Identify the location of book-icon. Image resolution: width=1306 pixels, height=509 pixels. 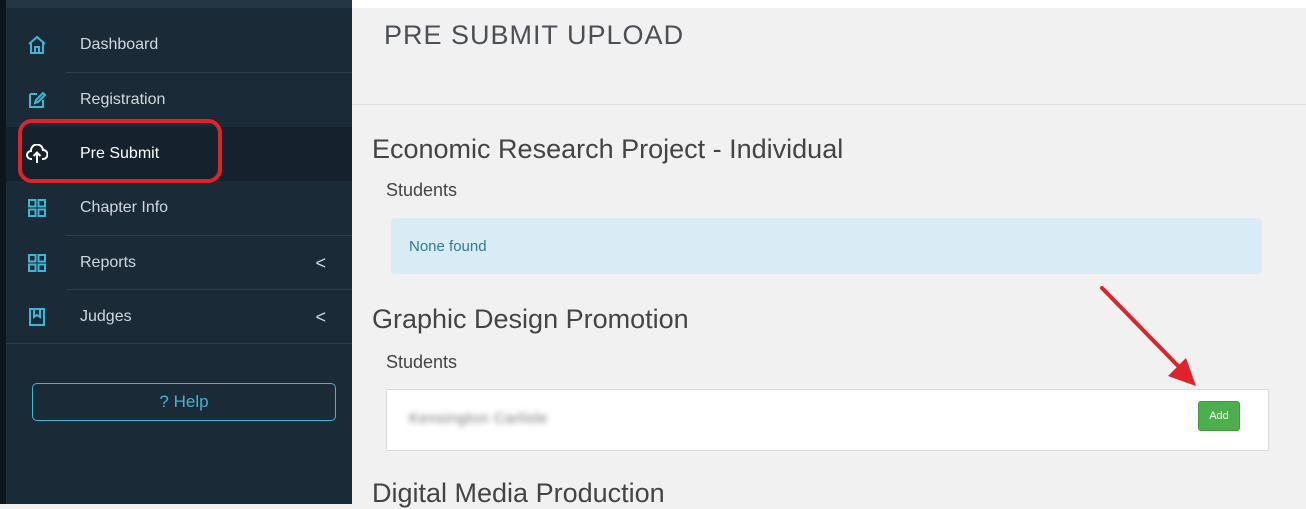
(37, 317).